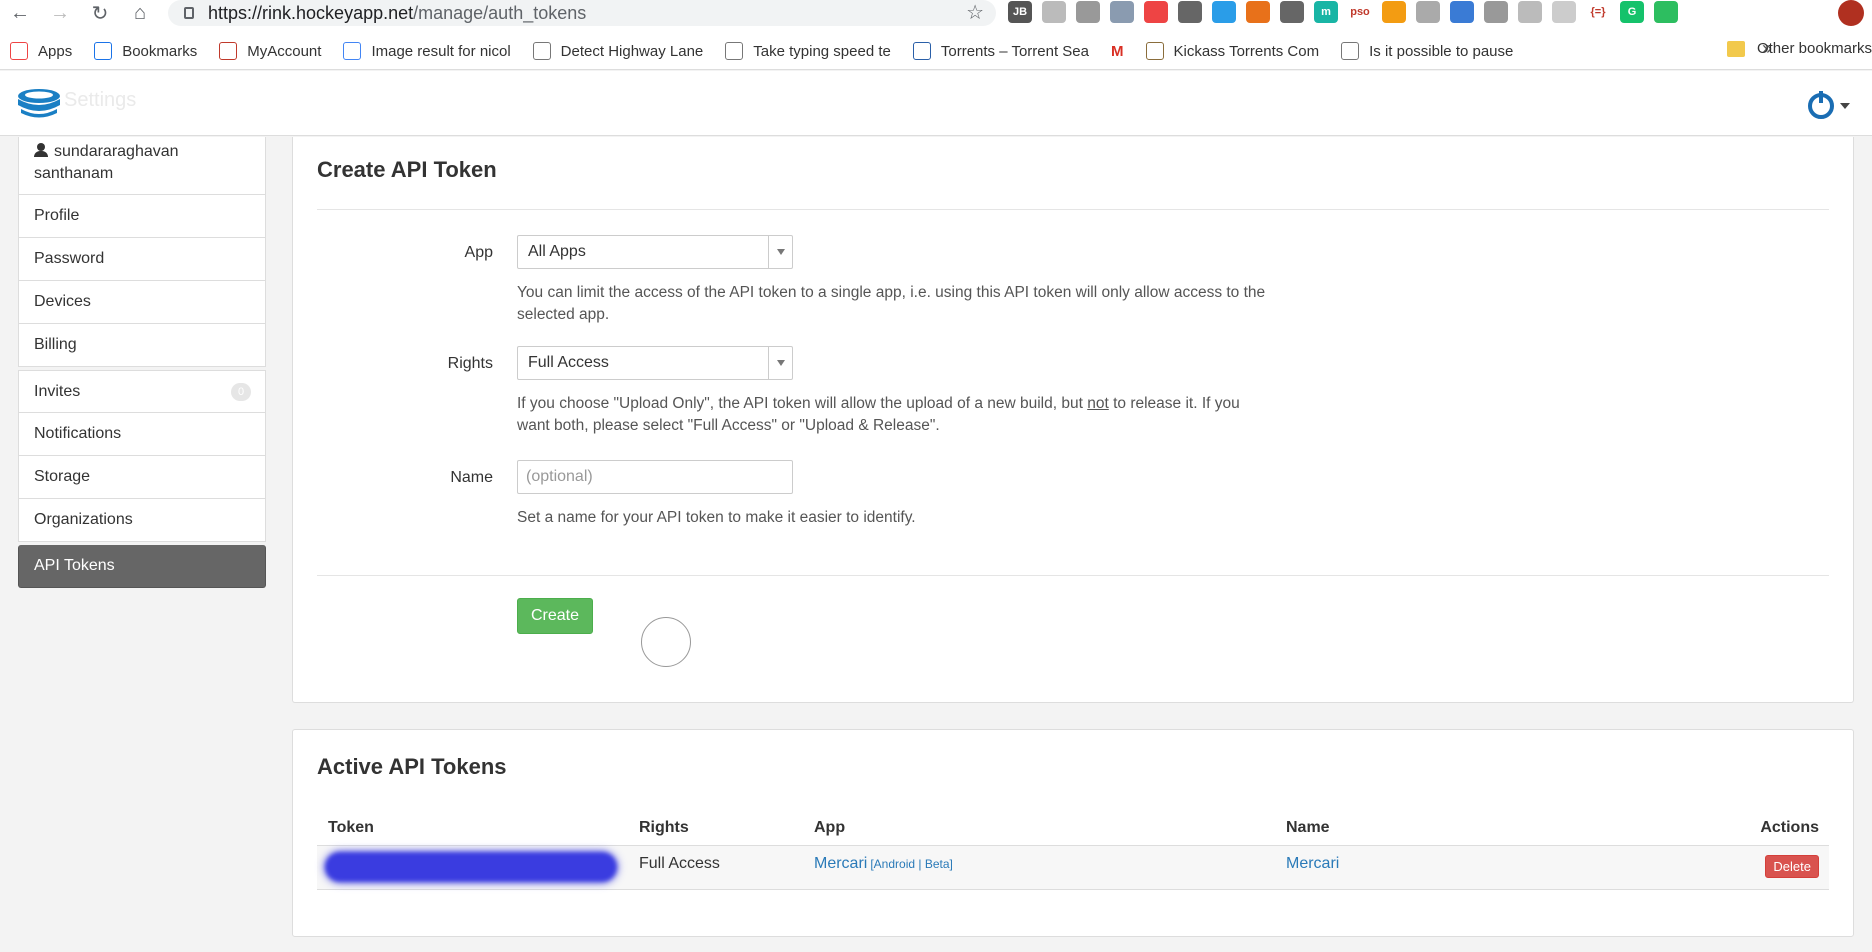 This screenshot has width=1872, height=952. Describe the element at coordinates (555, 616) in the screenshot. I see `create-button: Create` at that location.